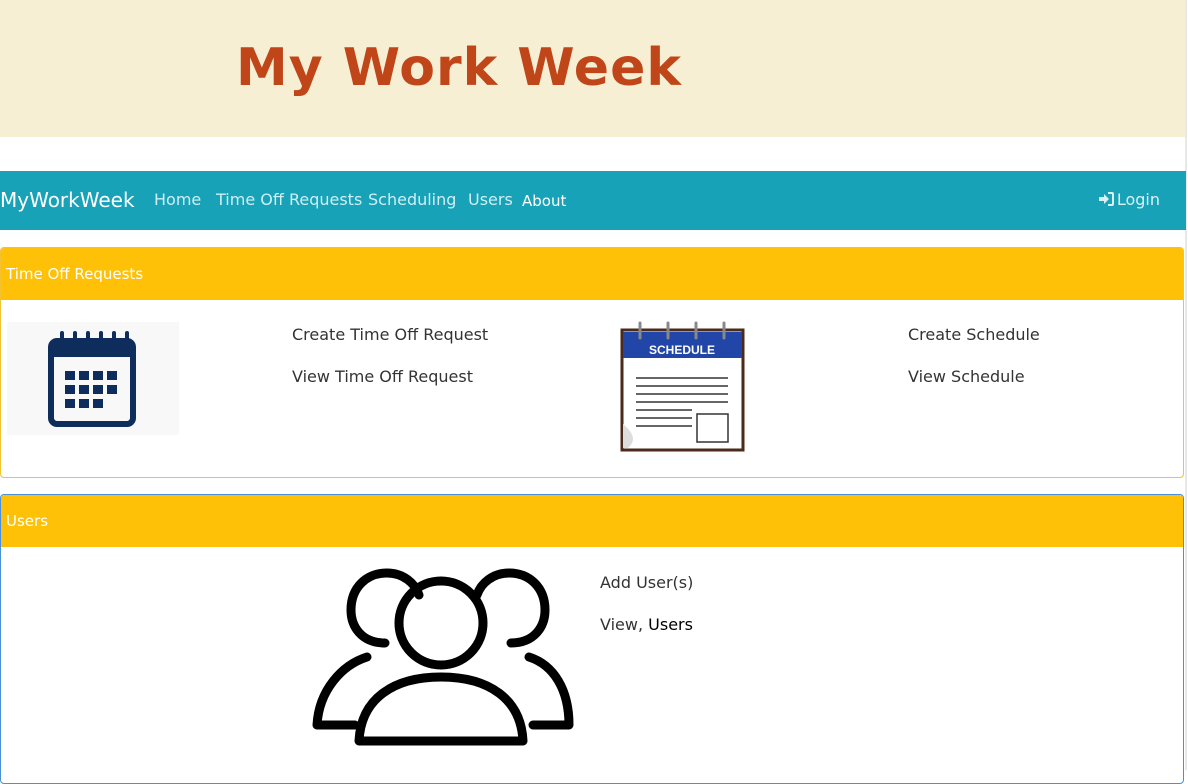 This screenshot has width=1188, height=784. I want to click on login-label: Login, so click(1138, 199).